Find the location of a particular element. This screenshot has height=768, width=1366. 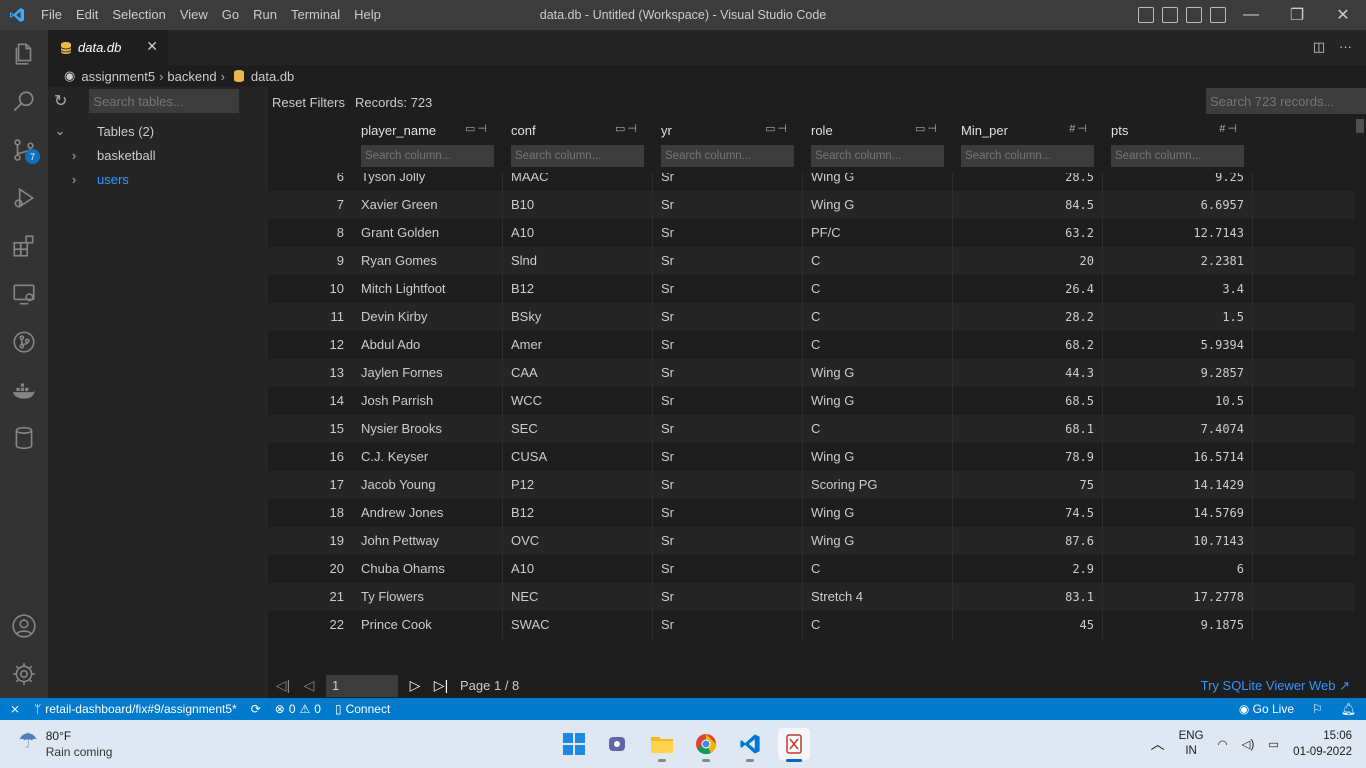

cell-player_name: Andrew Jones is located at coordinates (428, 513).